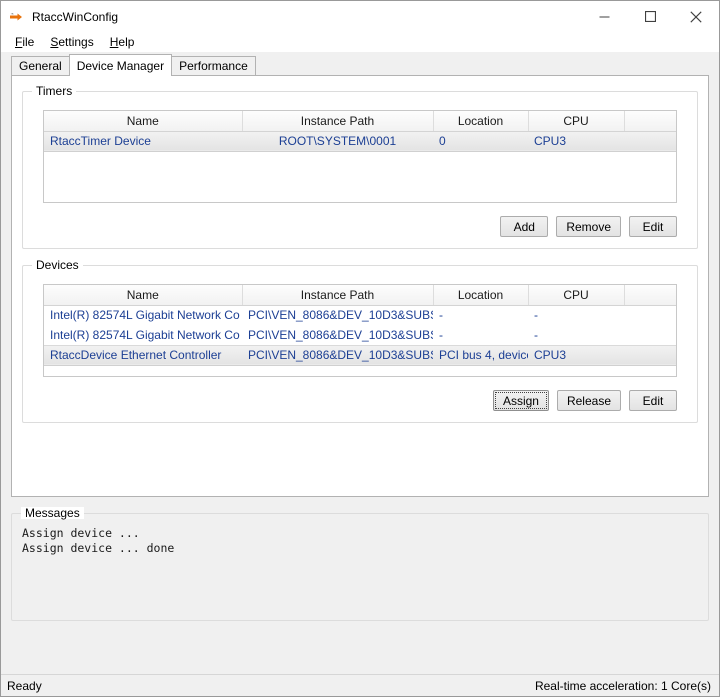  I want to click on devices-cell-cpu: CPU3, so click(576, 355).